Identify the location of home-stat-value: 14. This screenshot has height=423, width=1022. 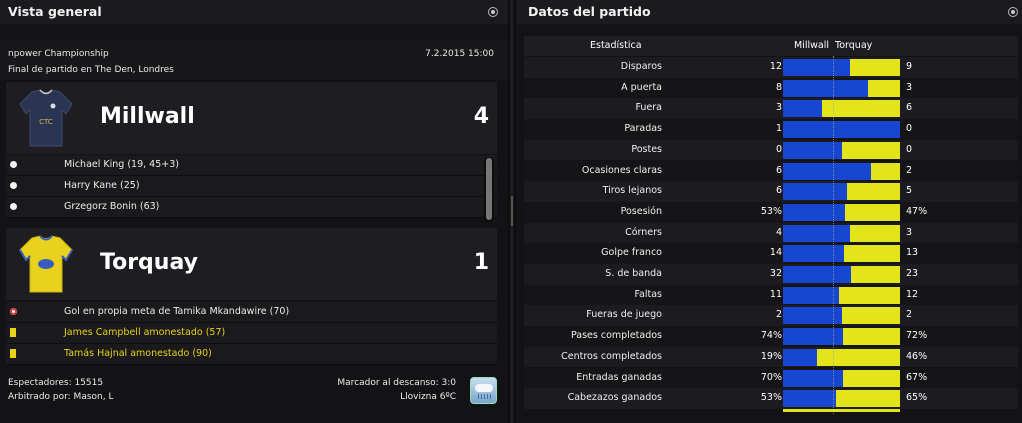
(775, 253).